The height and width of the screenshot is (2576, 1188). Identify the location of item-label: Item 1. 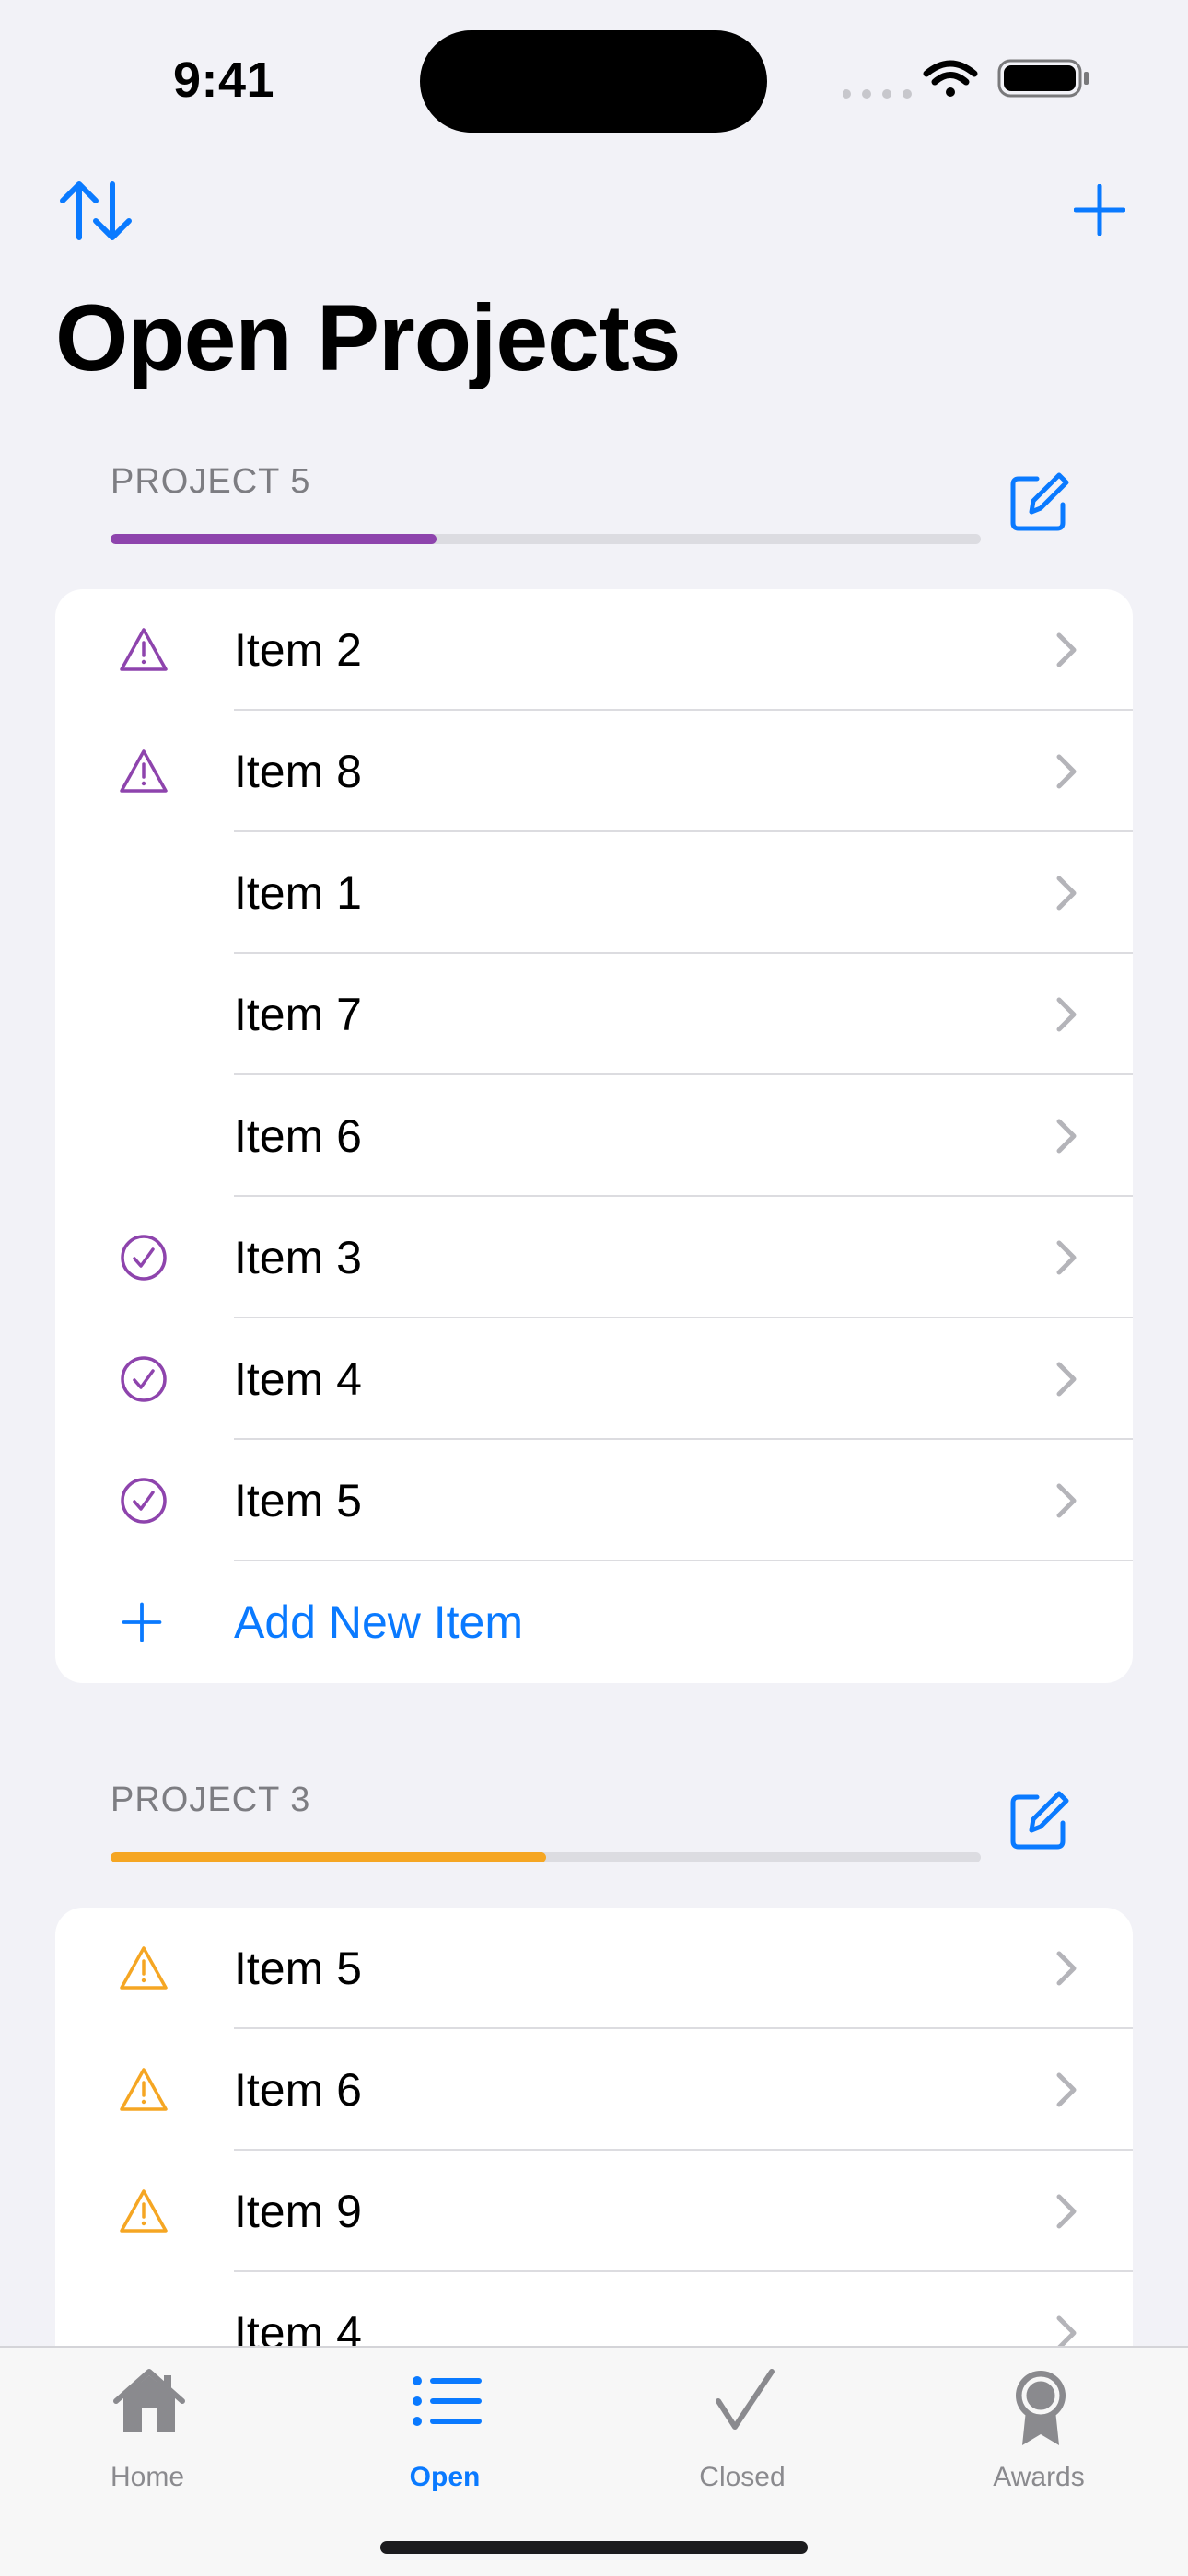
(298, 893).